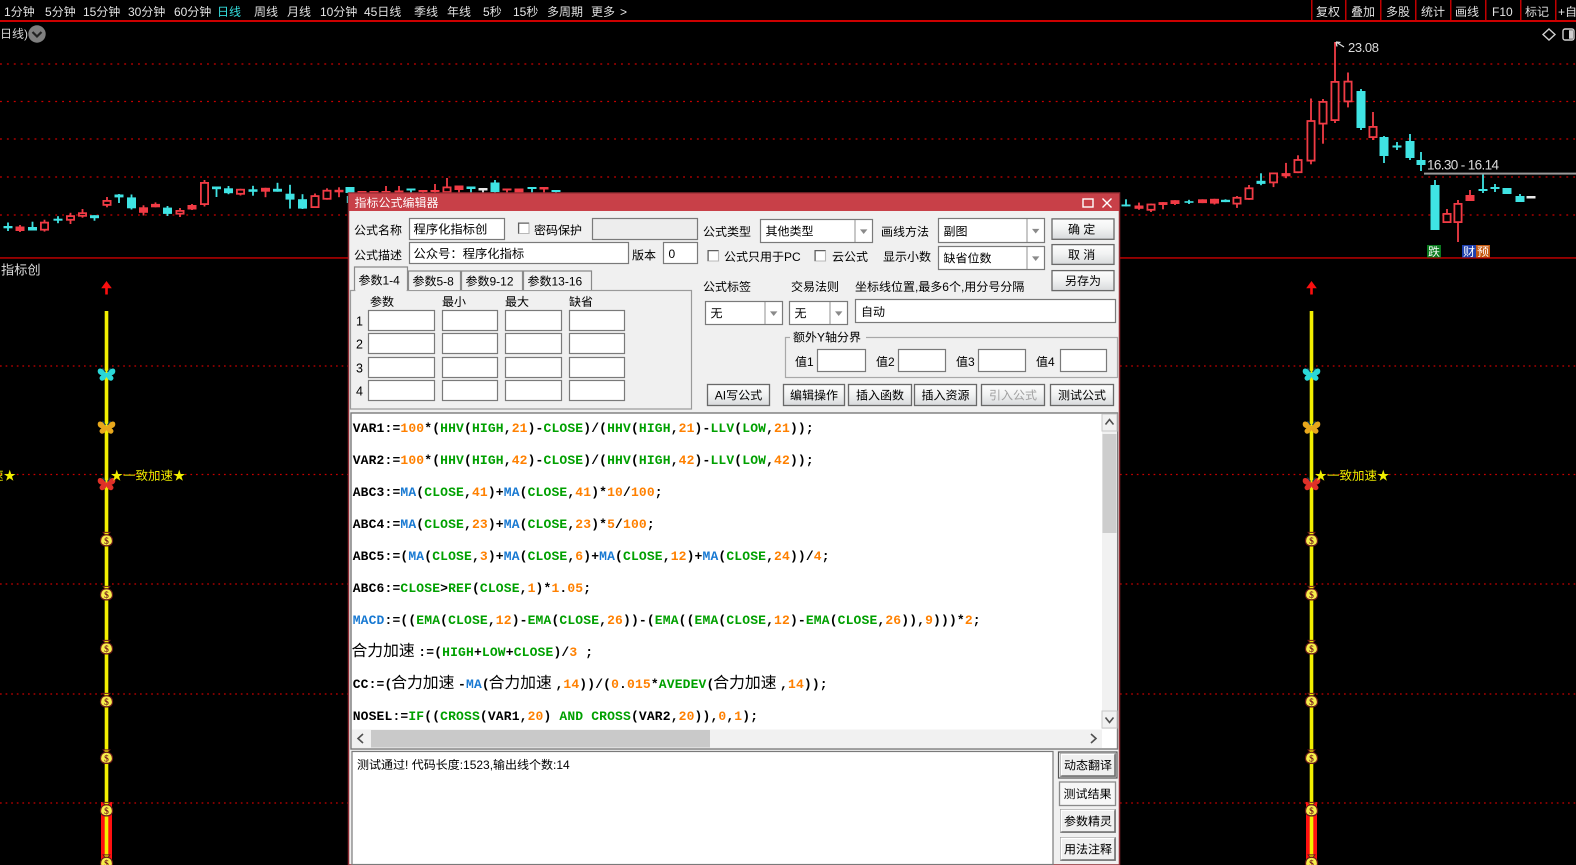 This screenshot has height=865, width=1576. What do you see at coordinates (575, 588) in the screenshot?
I see `svg-text: 05` at bounding box center [575, 588].